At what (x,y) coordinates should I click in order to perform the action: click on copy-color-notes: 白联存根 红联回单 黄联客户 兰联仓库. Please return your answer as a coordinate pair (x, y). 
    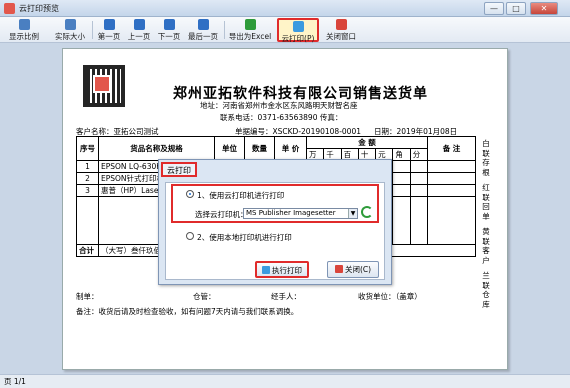
    Looking at the image, I should click on (486, 224).